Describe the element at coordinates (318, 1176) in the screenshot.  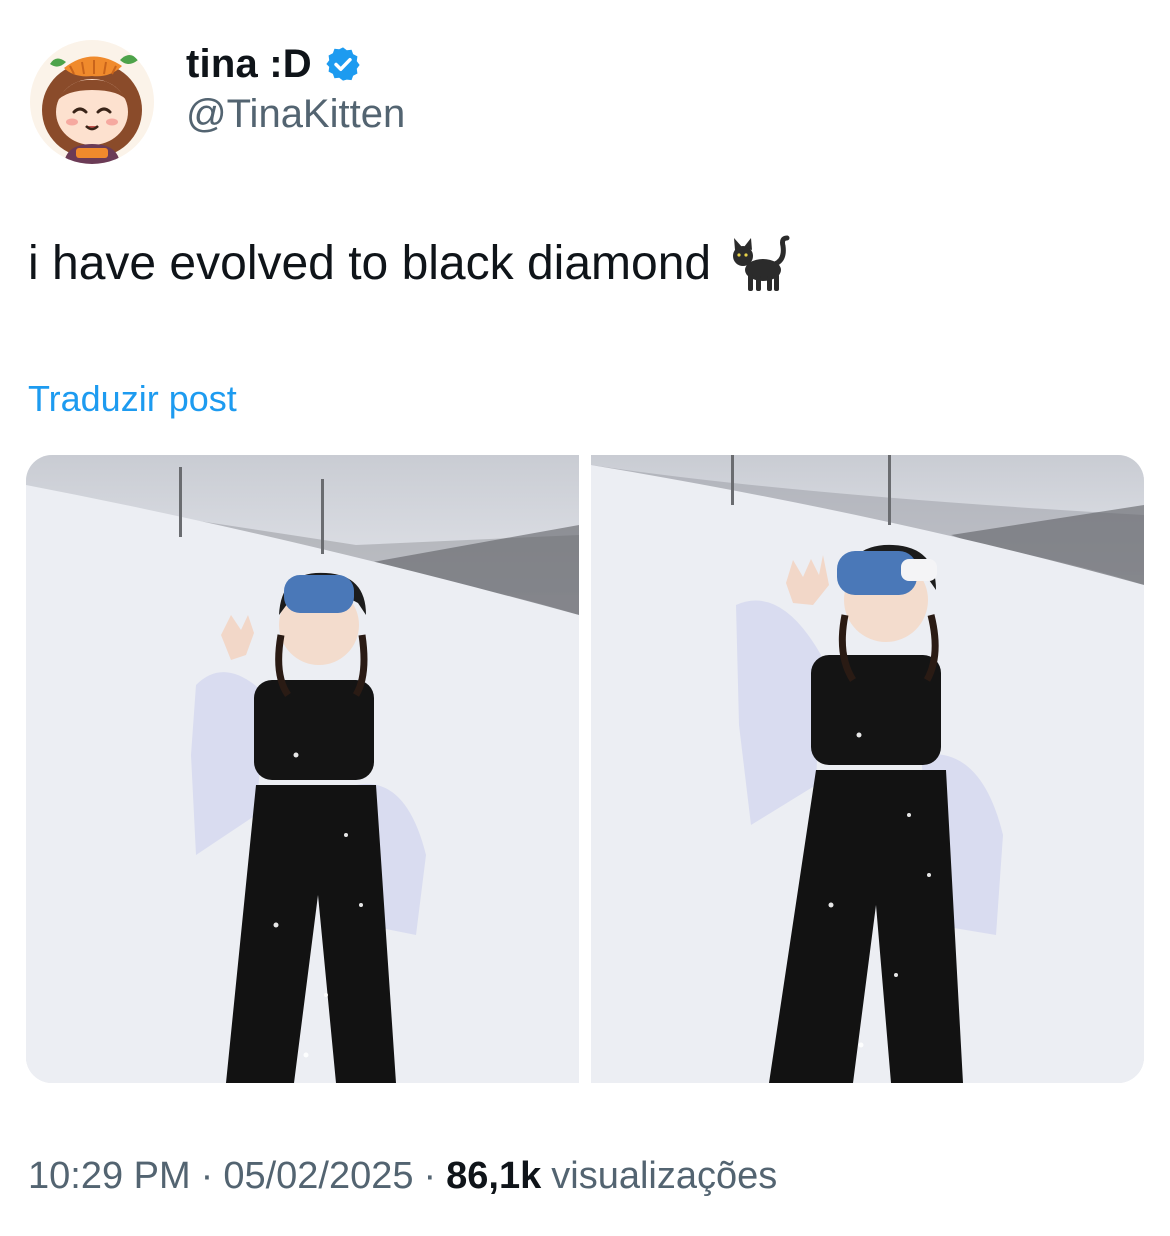
I see `post-date: 05/02/2025` at that location.